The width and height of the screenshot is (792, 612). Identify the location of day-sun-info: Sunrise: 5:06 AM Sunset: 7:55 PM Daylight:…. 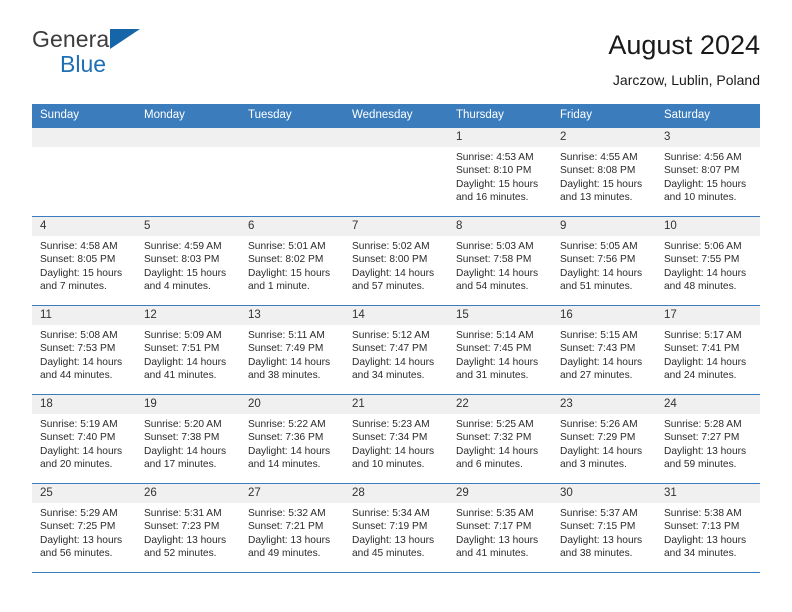
(708, 264).